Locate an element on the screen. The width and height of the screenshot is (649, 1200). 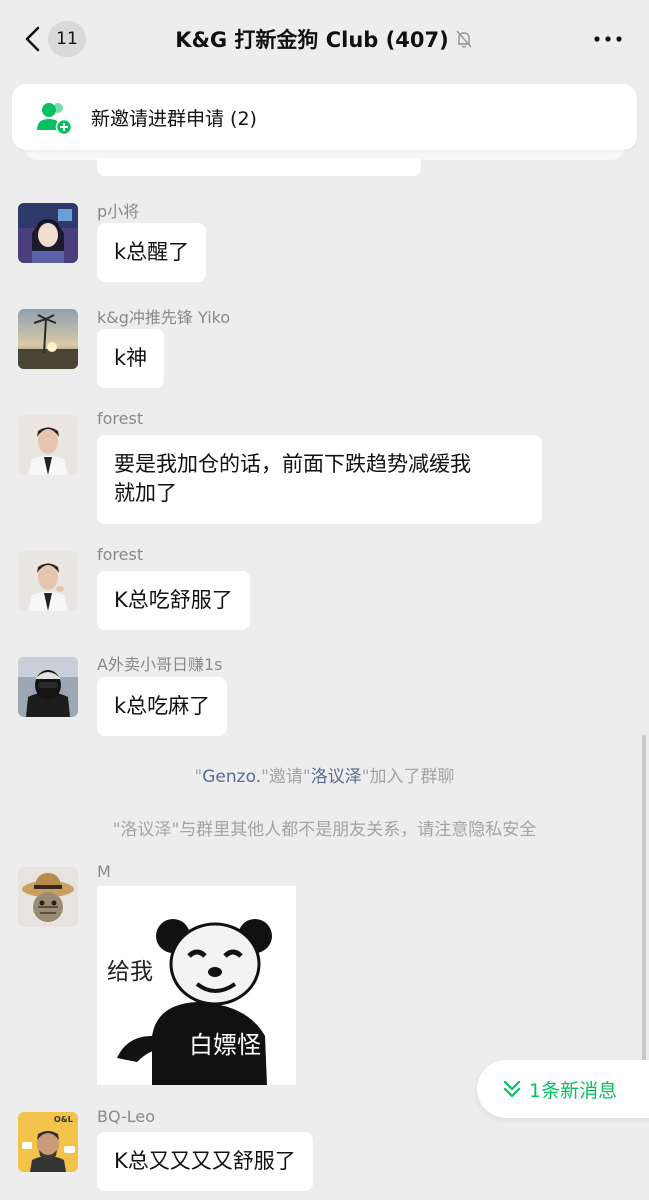
avatar: O&L is located at coordinates (48, 1142).